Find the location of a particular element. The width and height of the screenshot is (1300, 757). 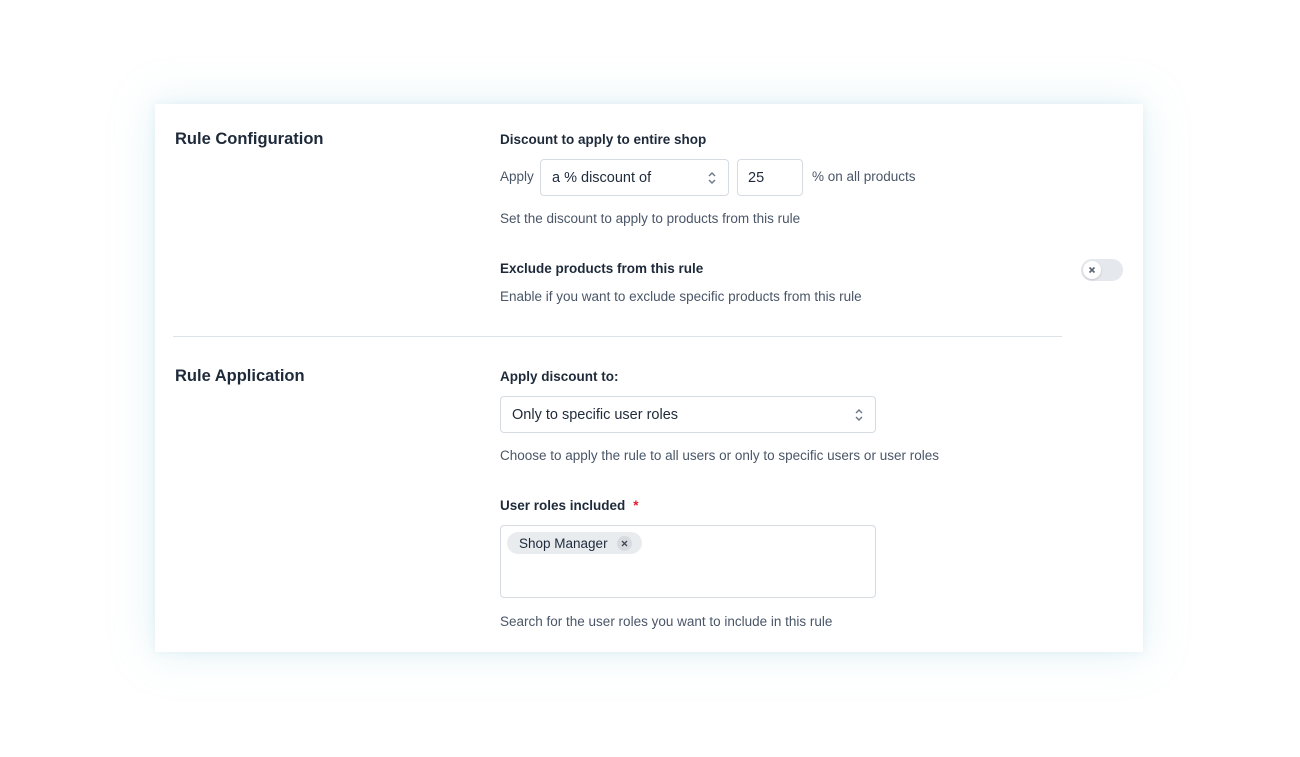

apply-prefix: Apply is located at coordinates (517, 176).